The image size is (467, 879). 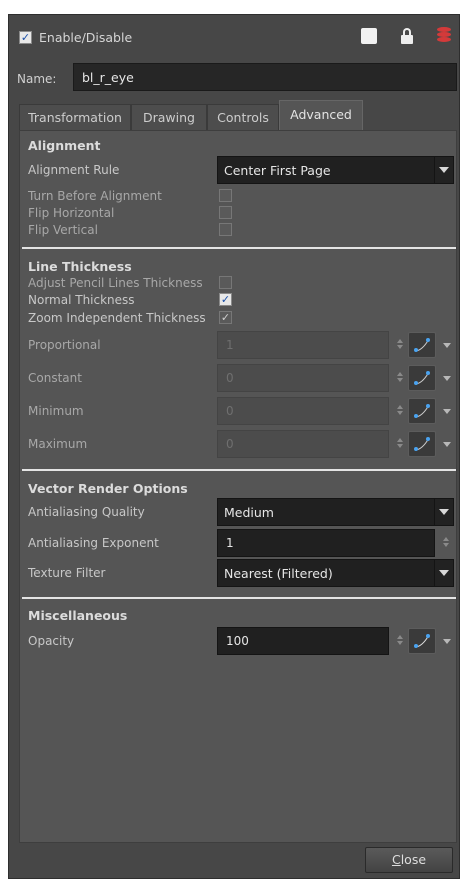 I want to click on vector-render-title: Vector Render Options, so click(x=108, y=488).